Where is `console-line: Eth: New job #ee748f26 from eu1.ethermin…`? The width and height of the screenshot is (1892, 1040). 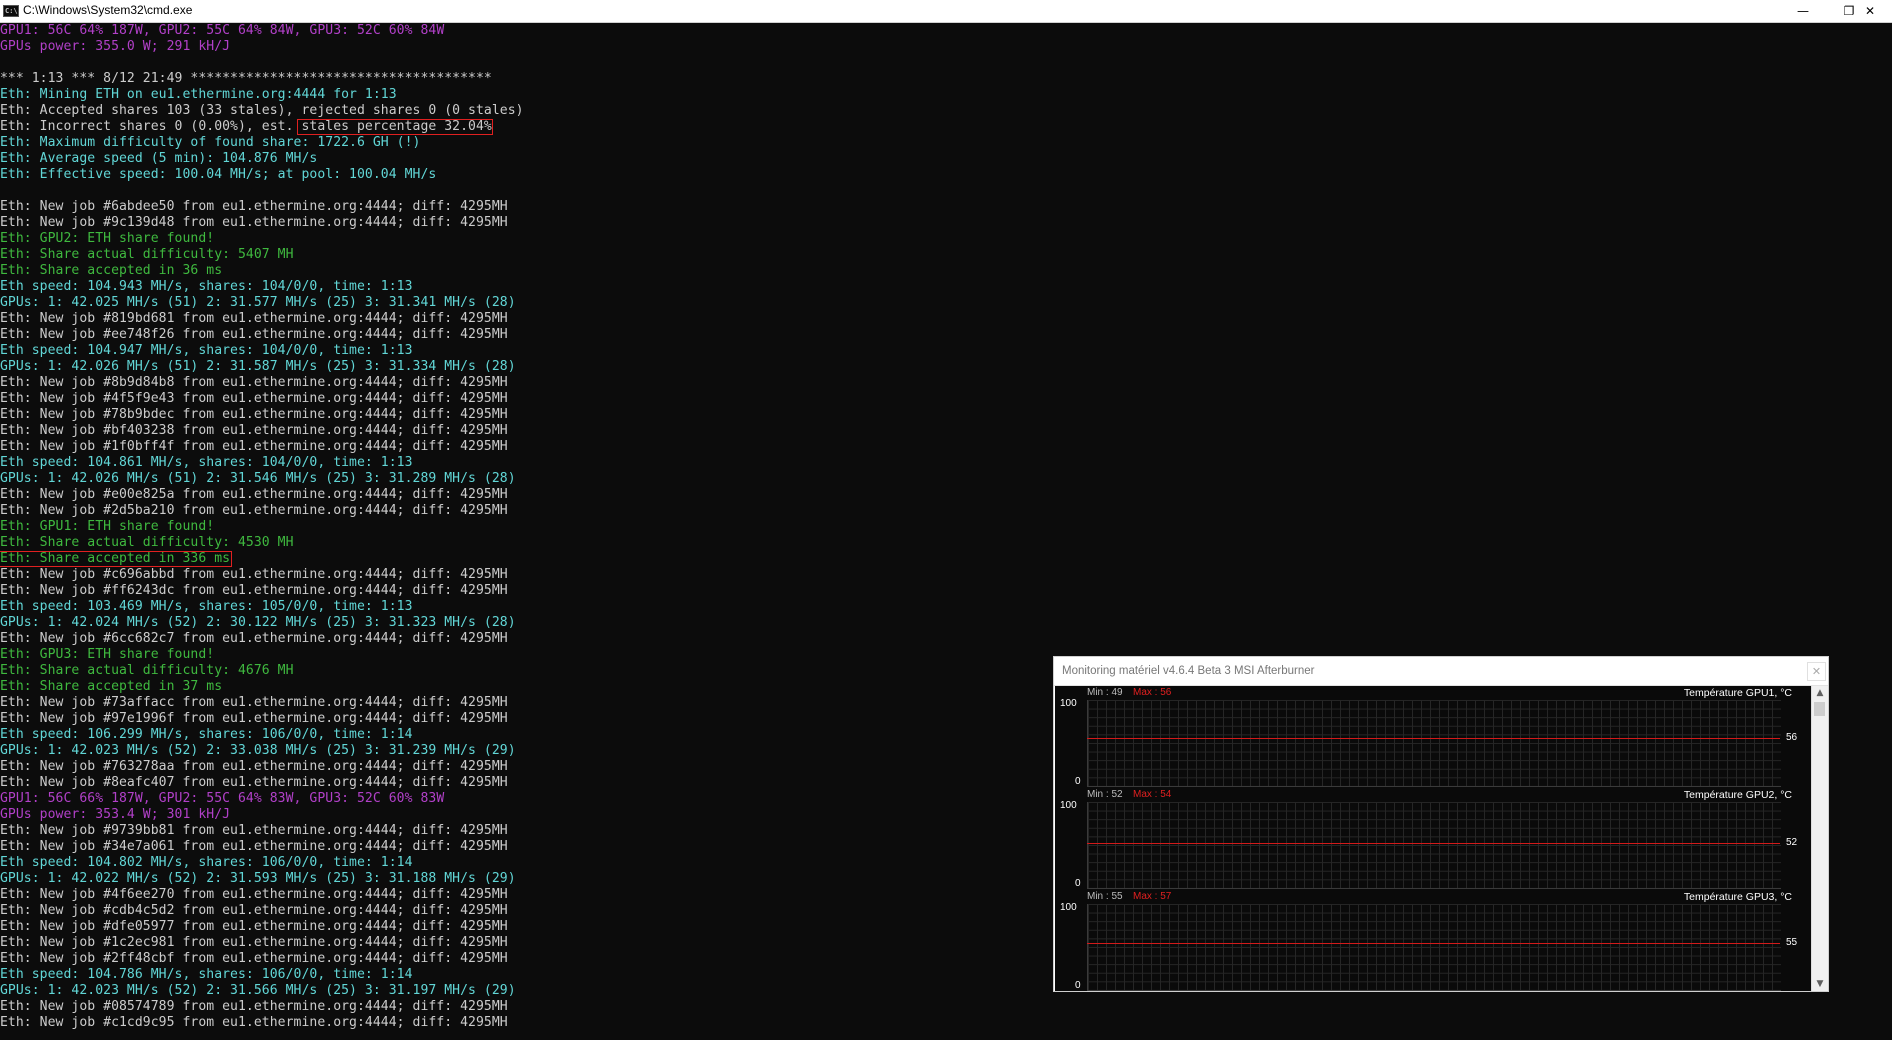
console-line: Eth: New job #ee748f26 from eu1.ethermin… is located at coordinates (254, 334).